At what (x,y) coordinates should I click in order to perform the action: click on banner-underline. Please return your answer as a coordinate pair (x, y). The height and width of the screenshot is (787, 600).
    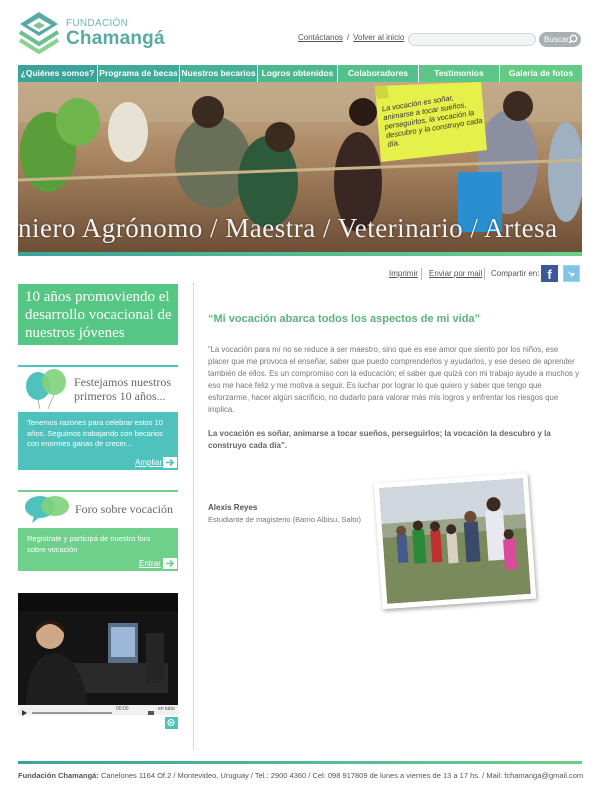
    Looking at the image, I should click on (300, 254).